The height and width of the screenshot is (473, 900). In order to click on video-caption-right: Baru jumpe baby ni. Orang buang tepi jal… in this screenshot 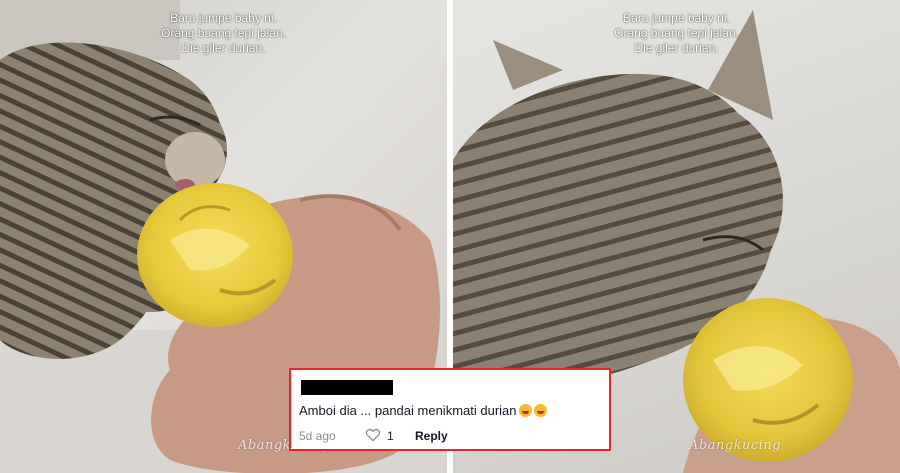, I will do `click(676, 33)`.